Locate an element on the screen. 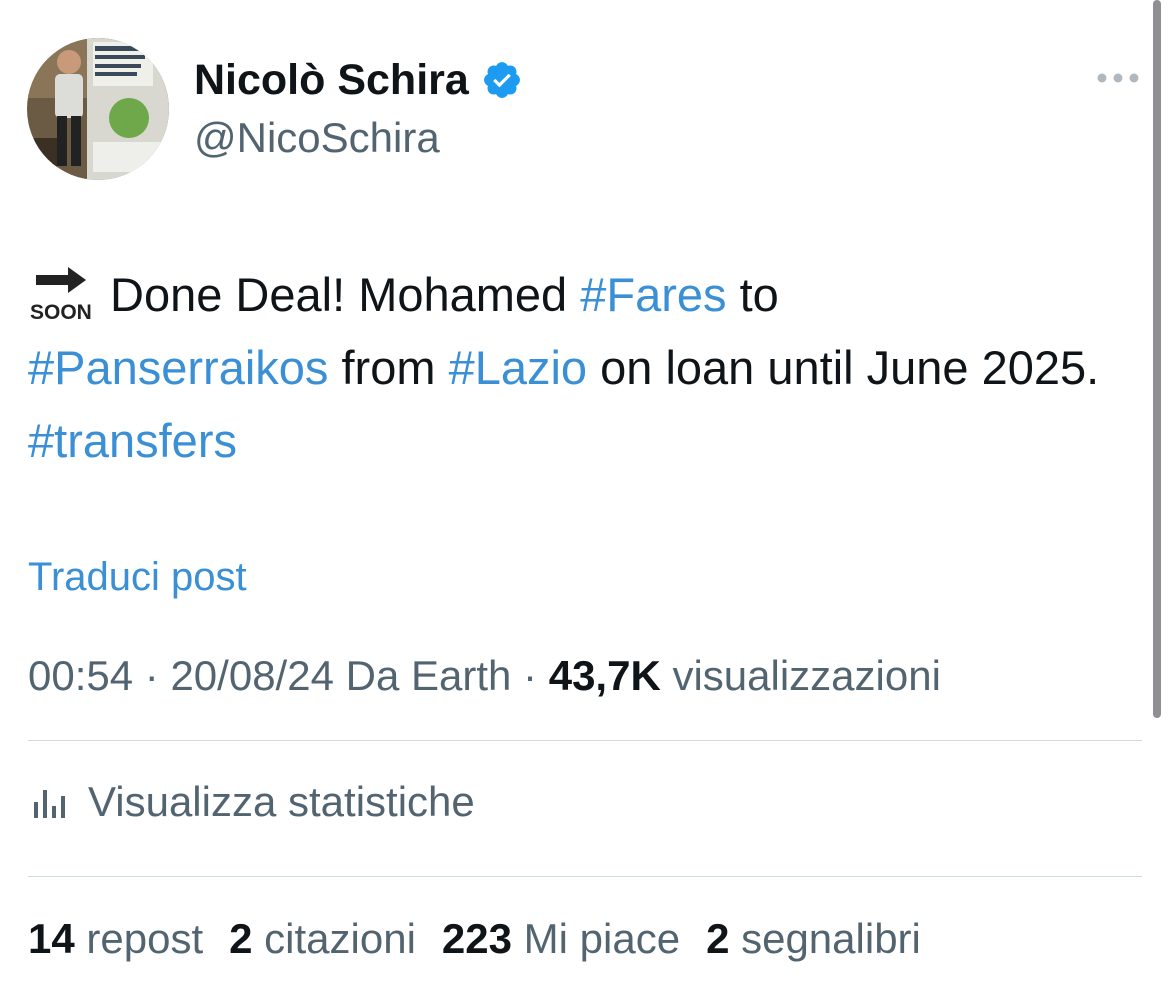  tweet-time: 00:54 is located at coordinates (80, 675).